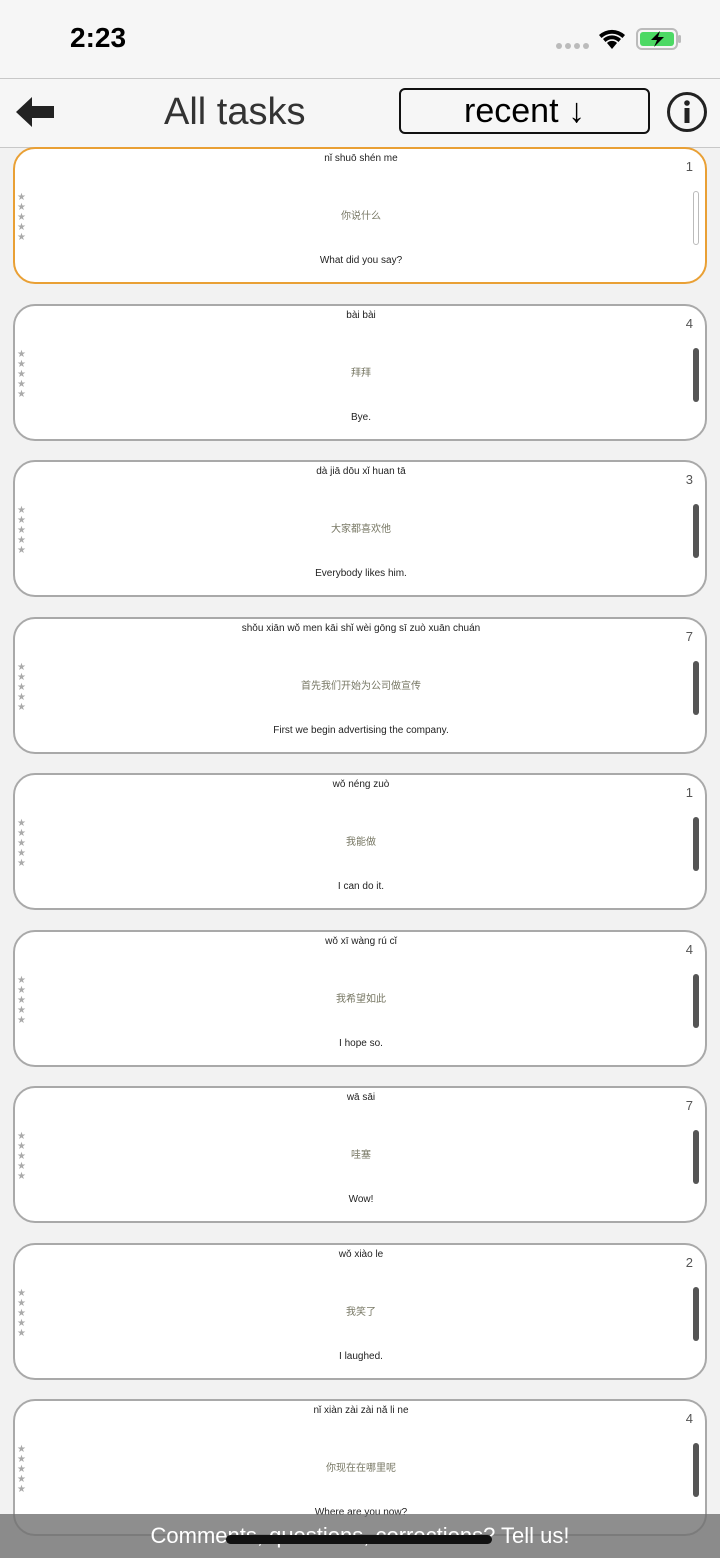  What do you see at coordinates (235, 112) in the screenshot?
I see `page-title: All tasks` at bounding box center [235, 112].